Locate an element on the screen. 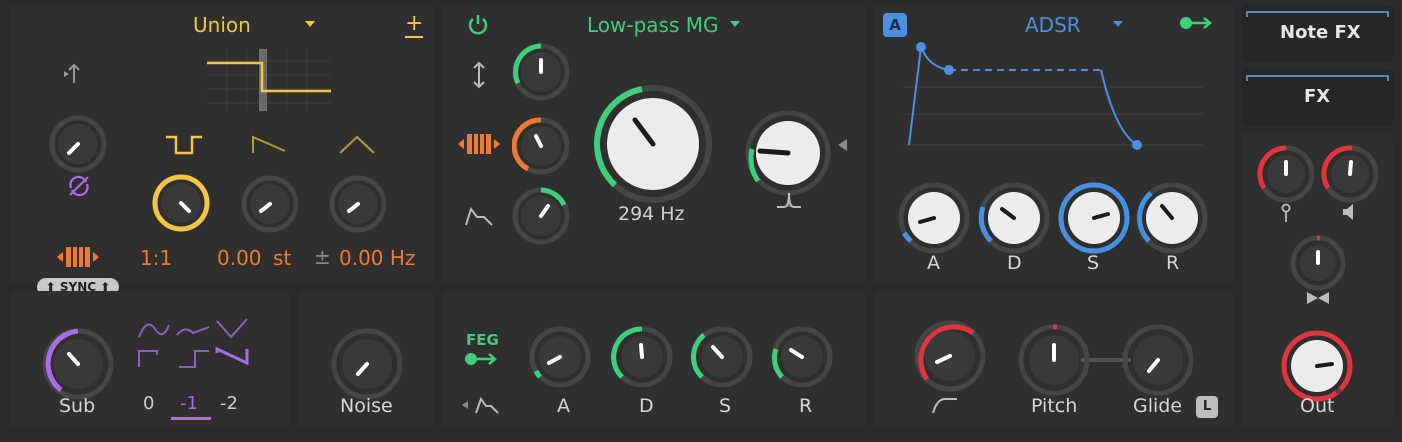  feg-label: FEG is located at coordinates (482, 340).